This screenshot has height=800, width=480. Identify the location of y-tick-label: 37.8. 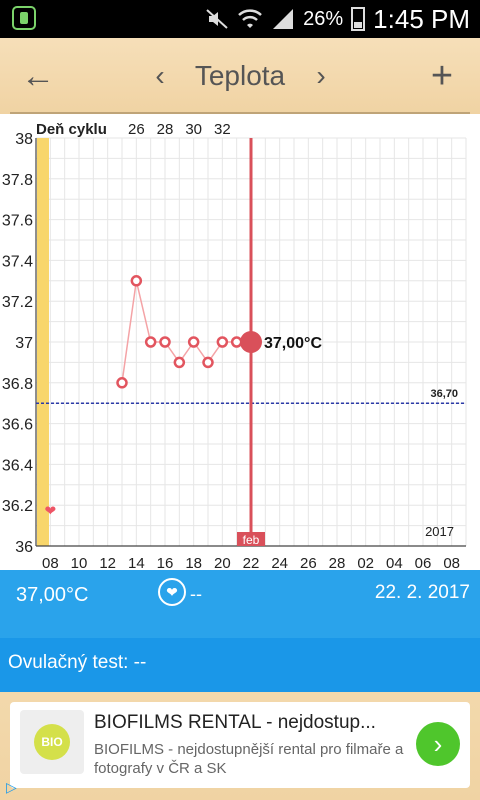
(17, 180).